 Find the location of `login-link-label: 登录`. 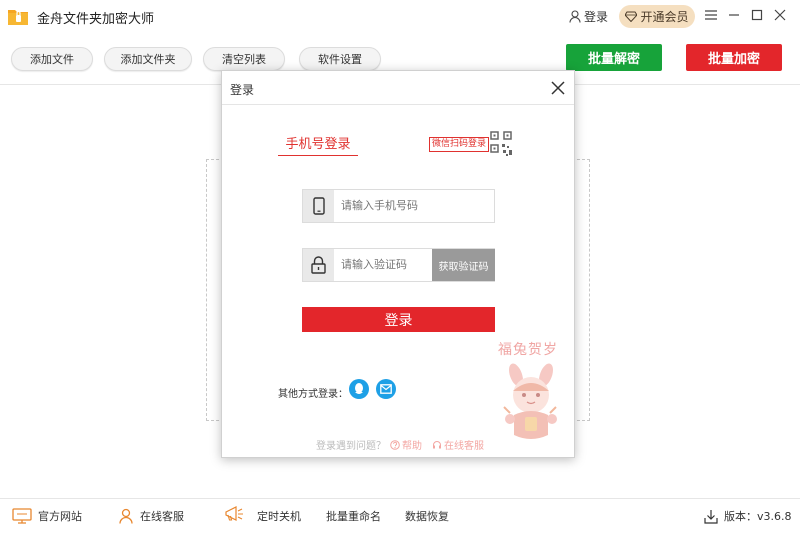

login-link-label: 登录 is located at coordinates (596, 17).